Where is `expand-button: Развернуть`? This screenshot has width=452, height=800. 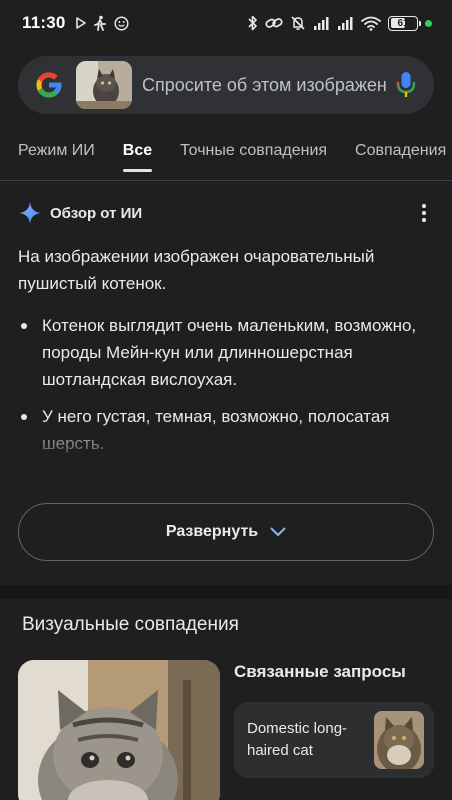 expand-button: Развернуть is located at coordinates (226, 532).